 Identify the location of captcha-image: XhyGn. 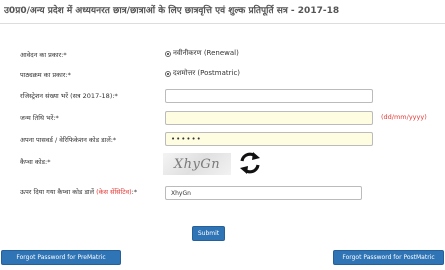
(197, 164).